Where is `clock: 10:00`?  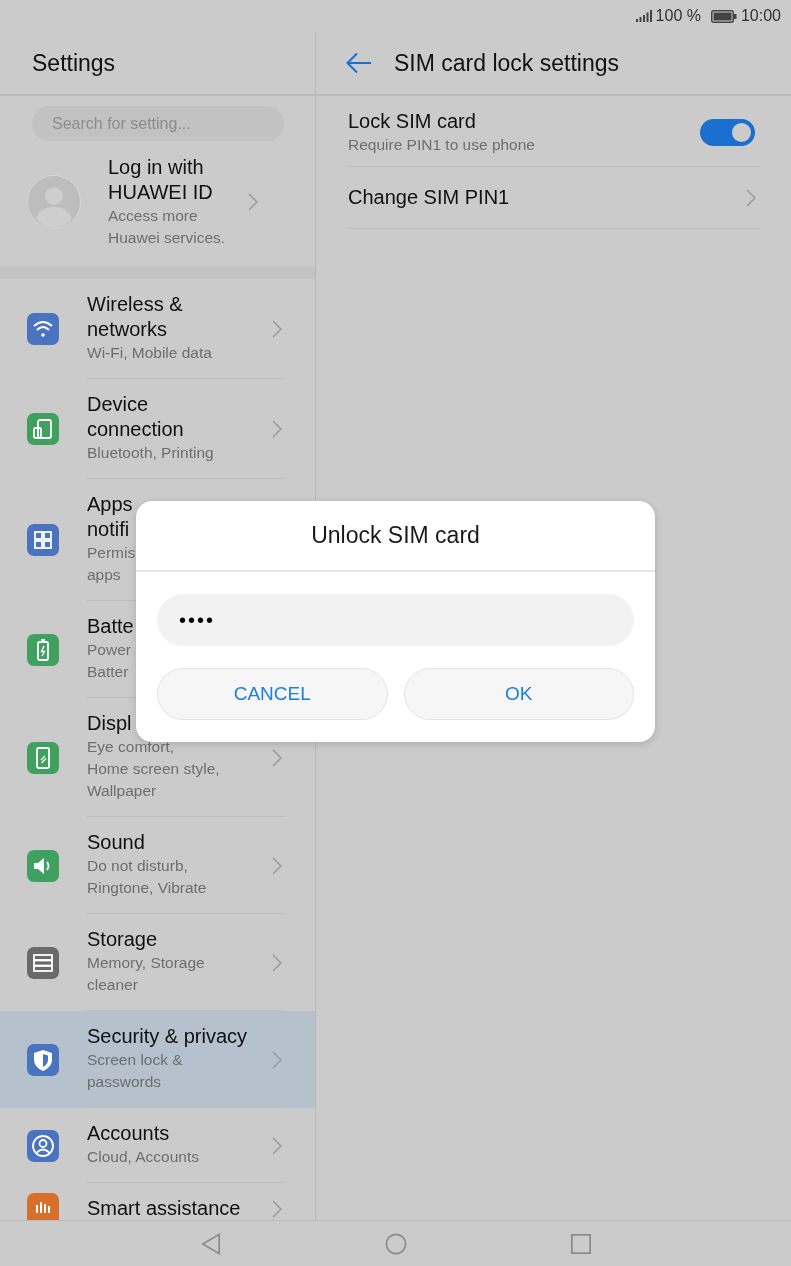
clock: 10:00 is located at coordinates (760, 16).